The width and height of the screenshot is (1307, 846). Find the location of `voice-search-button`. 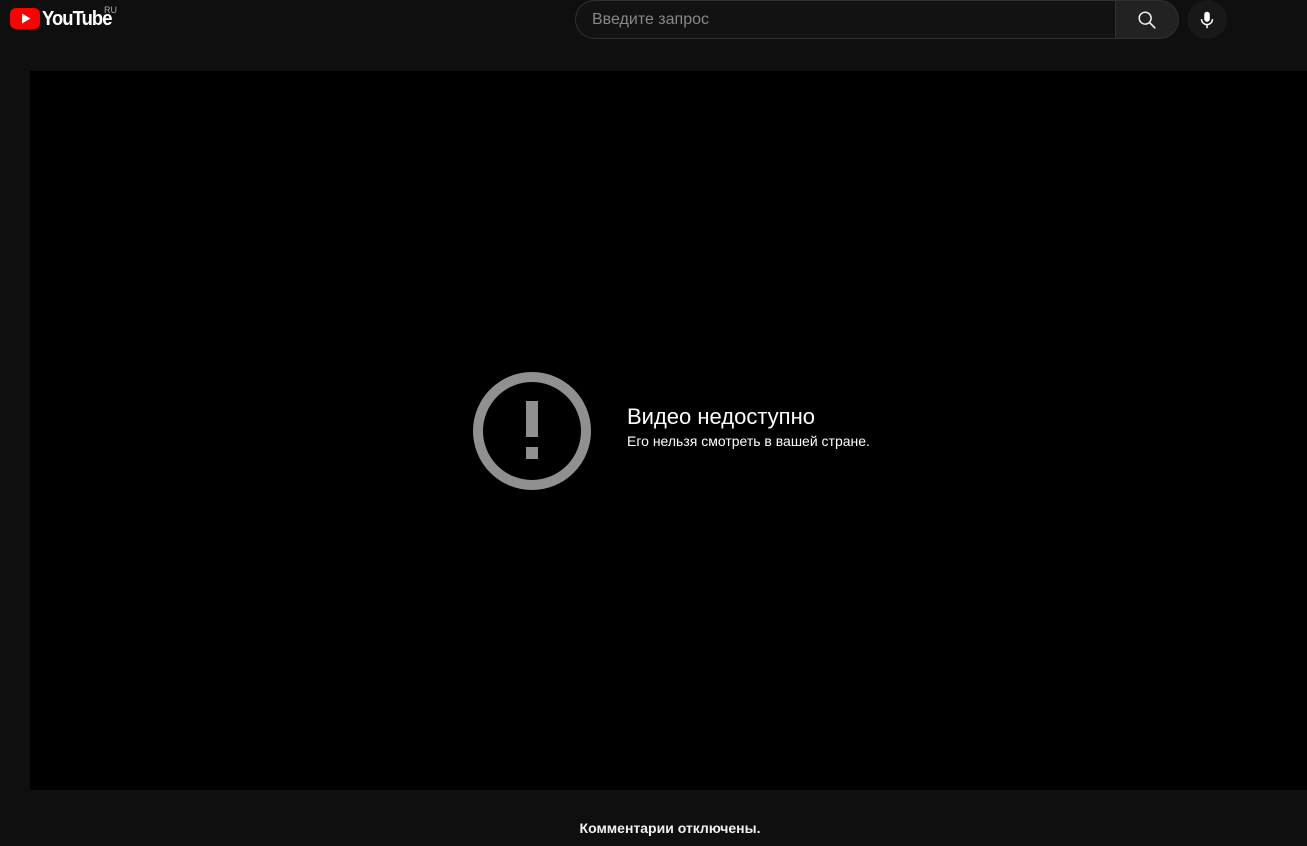

voice-search-button is located at coordinates (1207, 19).